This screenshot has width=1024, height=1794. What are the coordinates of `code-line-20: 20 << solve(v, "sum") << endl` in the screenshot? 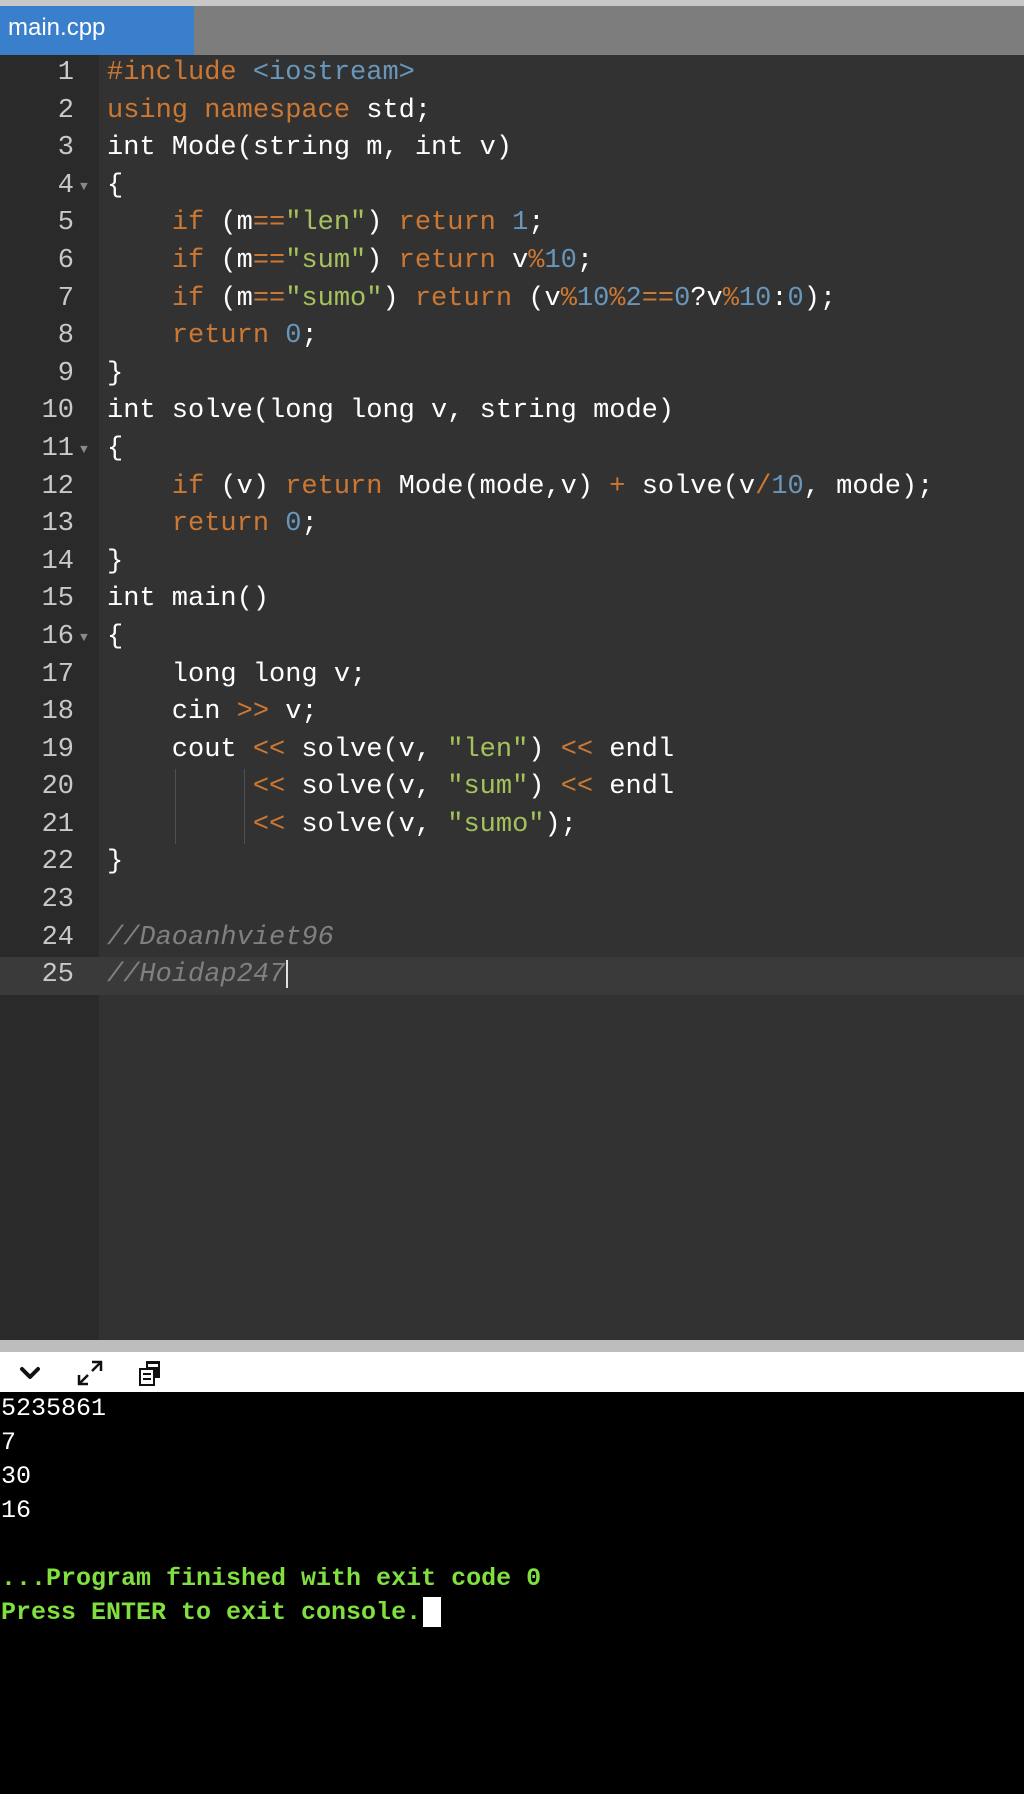 It's located at (512, 788).